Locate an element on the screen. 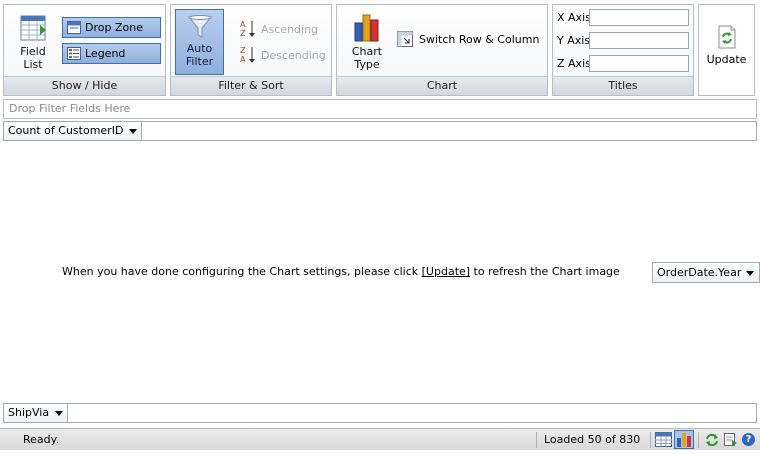 The height and width of the screenshot is (454, 760). category-field-zone: ShipVia is located at coordinates (380, 413).